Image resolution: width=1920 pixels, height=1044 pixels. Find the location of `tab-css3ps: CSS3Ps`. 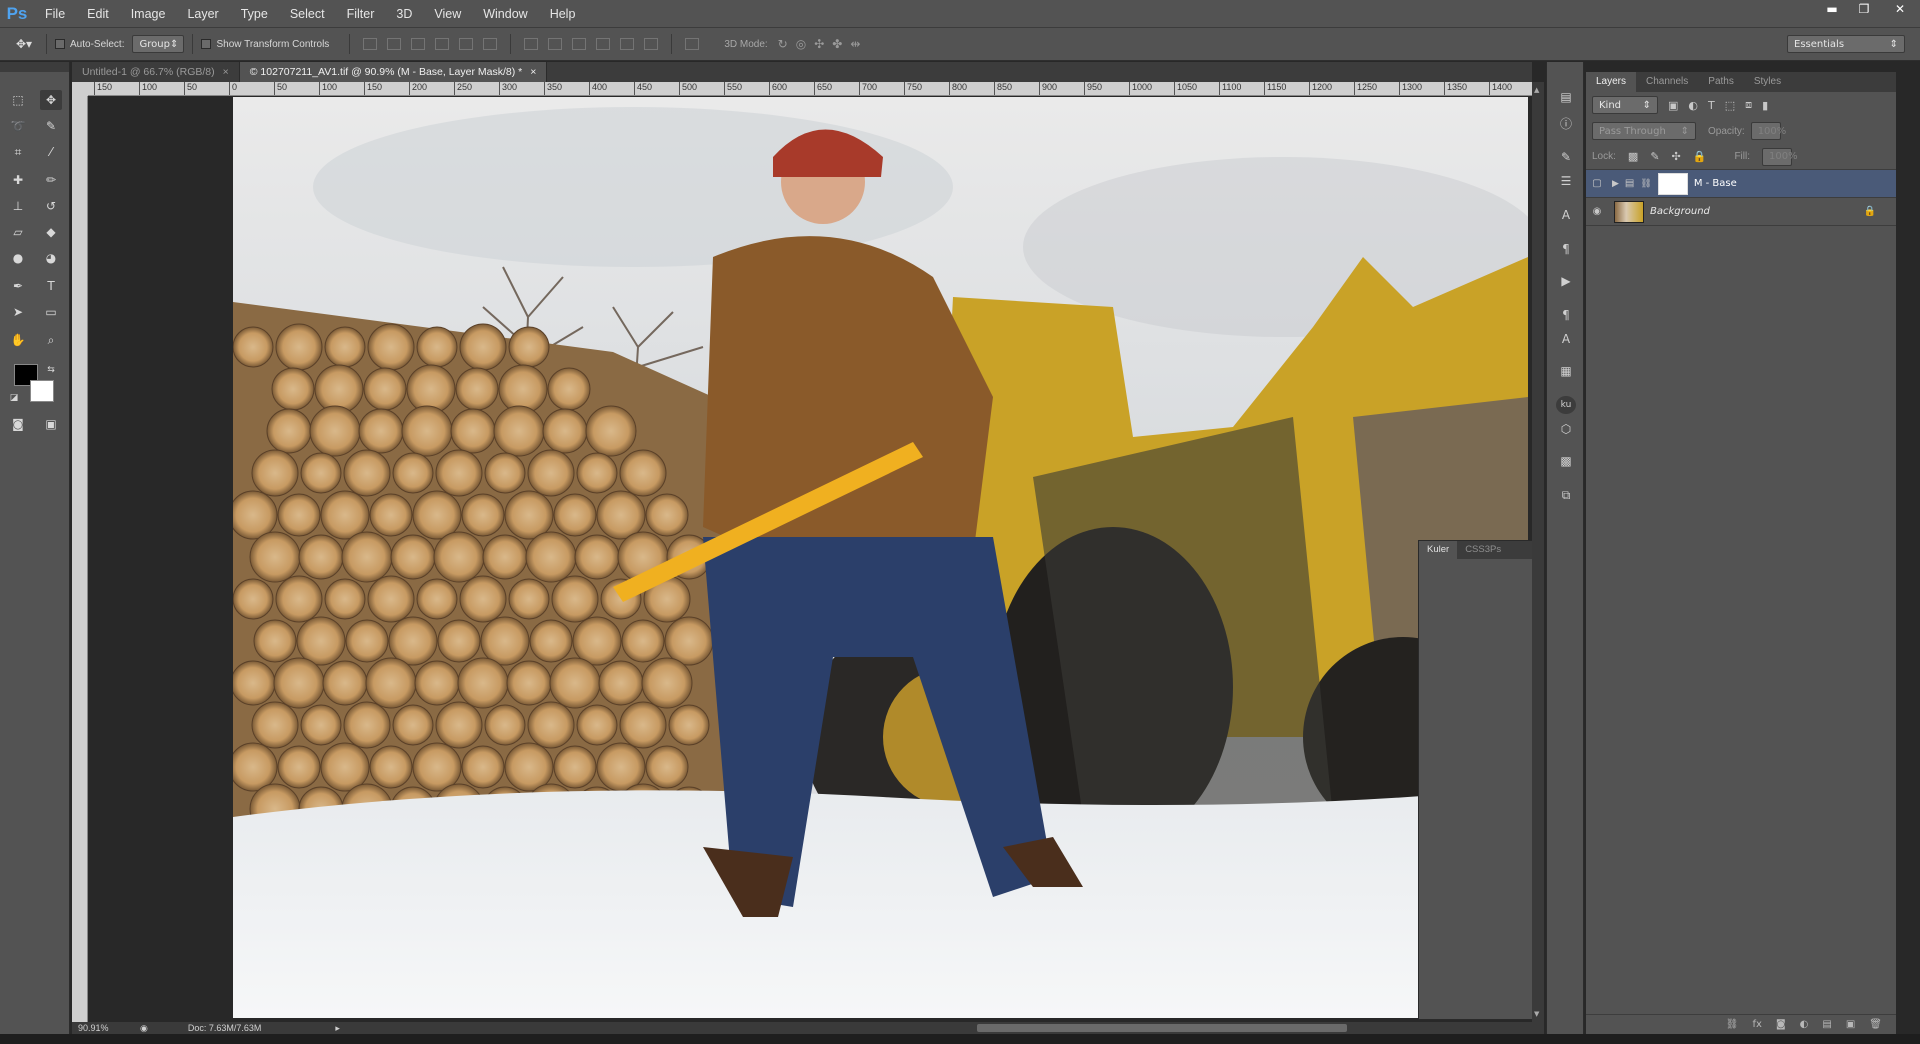

tab-css3ps: CSS3Ps is located at coordinates (1483, 550).